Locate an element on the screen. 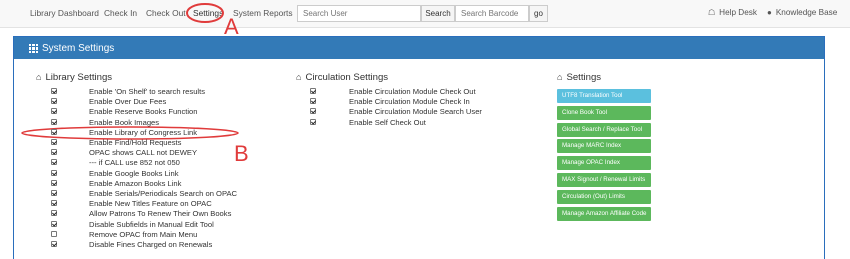 The image size is (850, 259). circulation-setting-label: Enable Circulation Module Check Out is located at coordinates (412, 91).